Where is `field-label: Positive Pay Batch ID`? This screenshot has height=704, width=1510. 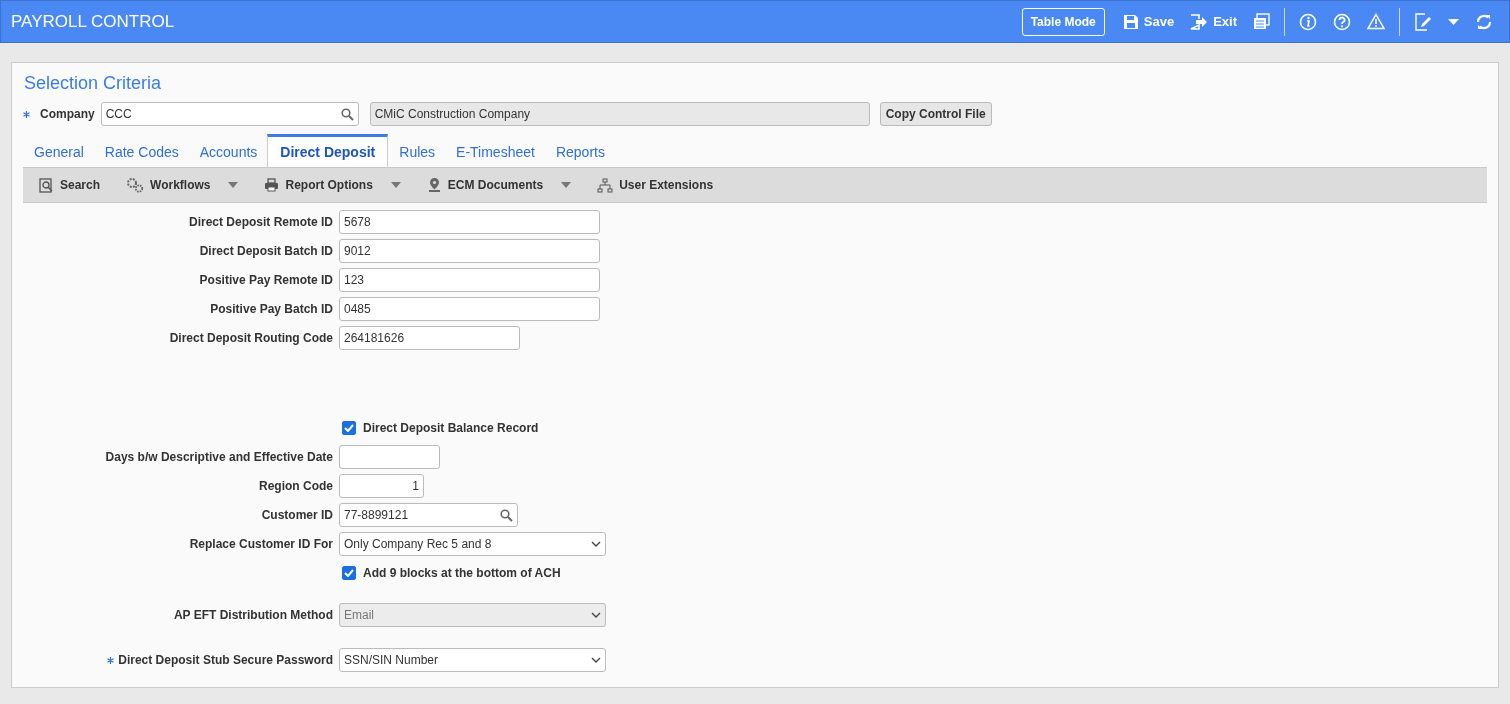
field-label: Positive Pay Batch ID is located at coordinates (271, 309).